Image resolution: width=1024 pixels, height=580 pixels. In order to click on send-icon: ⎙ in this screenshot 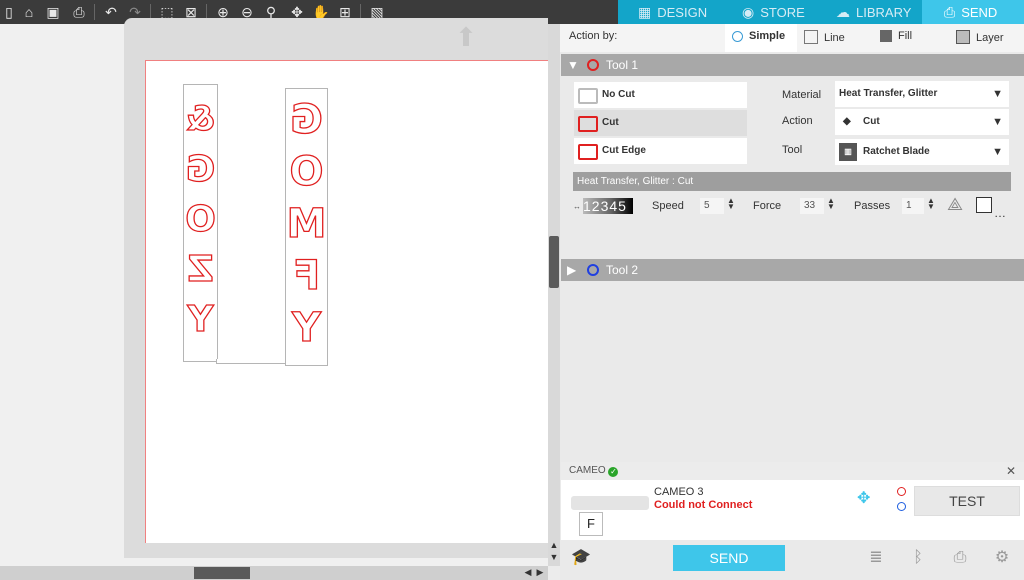, I will do `click(950, 12)`.